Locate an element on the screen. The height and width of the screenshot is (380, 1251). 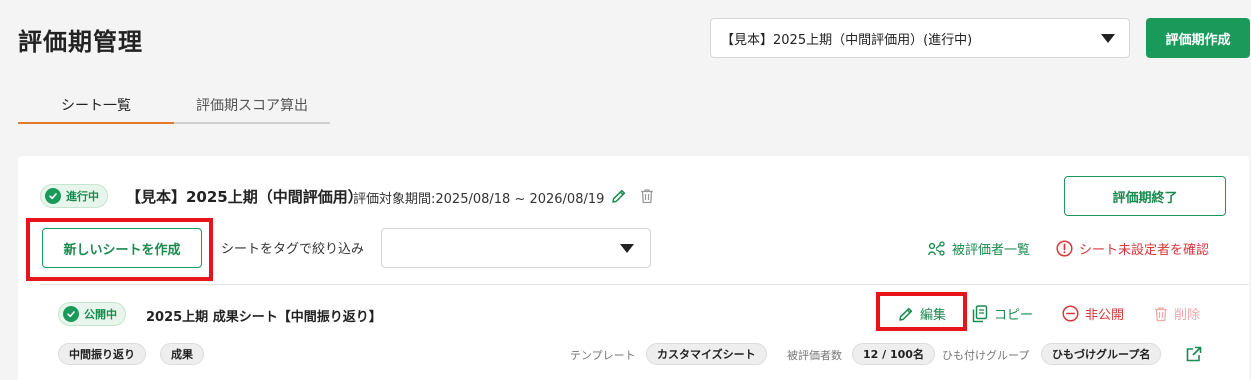
tab-period-score: 評価期スコア算出 is located at coordinates (252, 106).